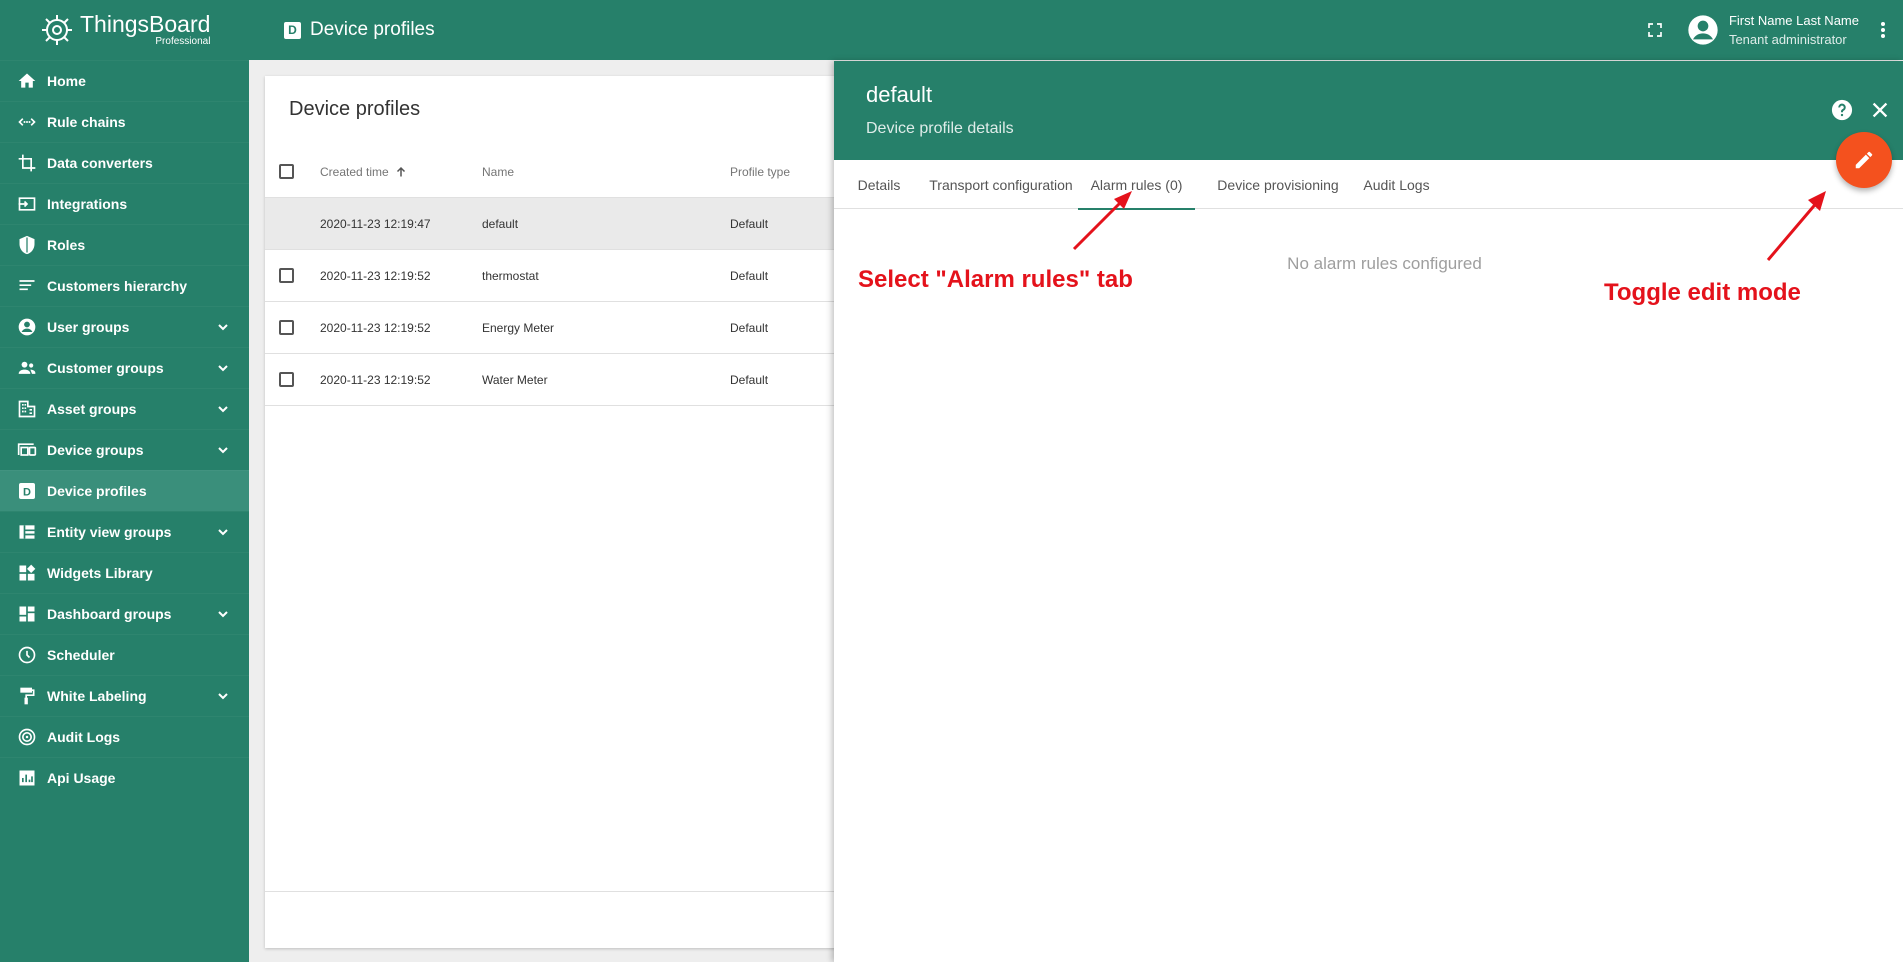  I want to click on cell-name: Energy Meter, so click(518, 327).